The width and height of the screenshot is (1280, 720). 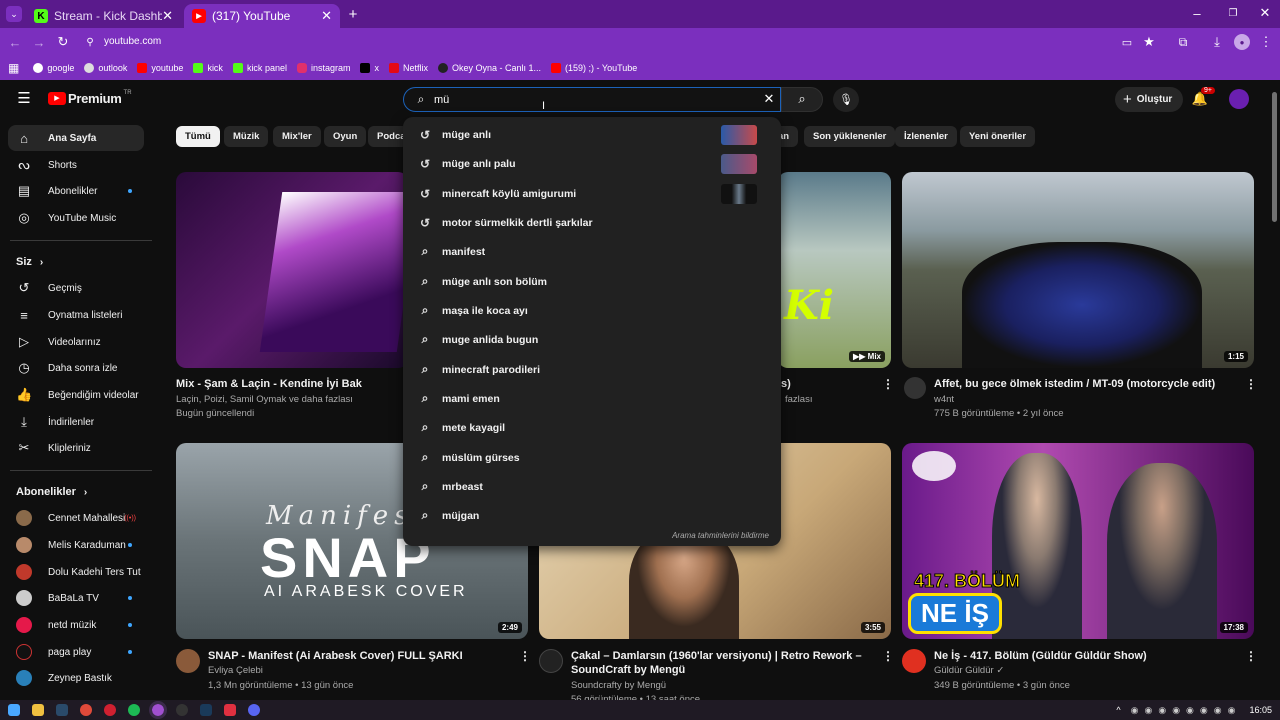 I want to click on sidebar-item-clips: ✂ Klipleriniz, so click(x=76, y=448).